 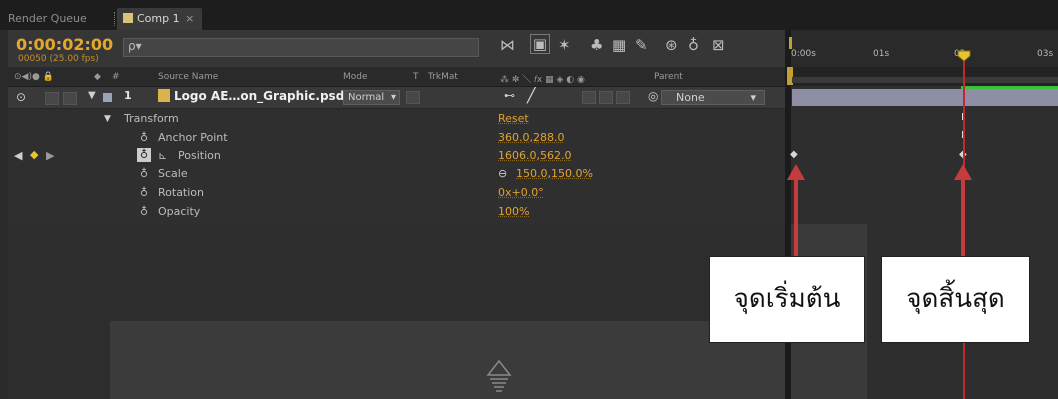 What do you see at coordinates (188, 77) in the screenshot?
I see `source-name-header: Source Name` at bounding box center [188, 77].